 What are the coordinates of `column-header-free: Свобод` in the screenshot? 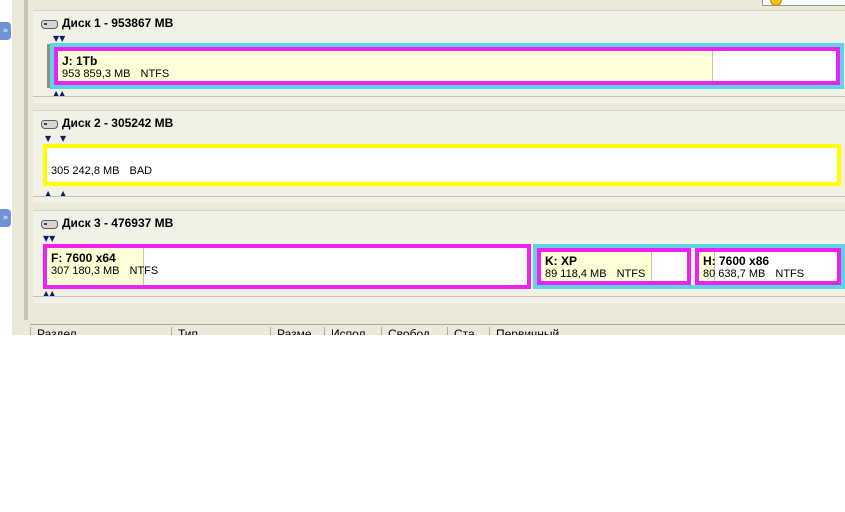 It's located at (412, 331).